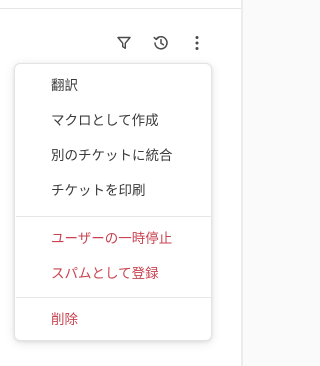  Describe the element at coordinates (121, 4) in the screenshot. I see `header-divider` at that location.